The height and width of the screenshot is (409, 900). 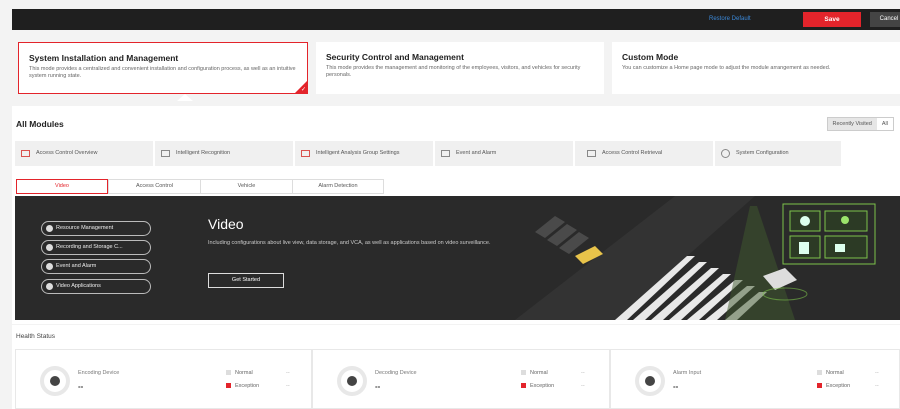 What do you see at coordinates (303, 90) in the screenshot?
I see `check-icon: ✓` at bounding box center [303, 90].